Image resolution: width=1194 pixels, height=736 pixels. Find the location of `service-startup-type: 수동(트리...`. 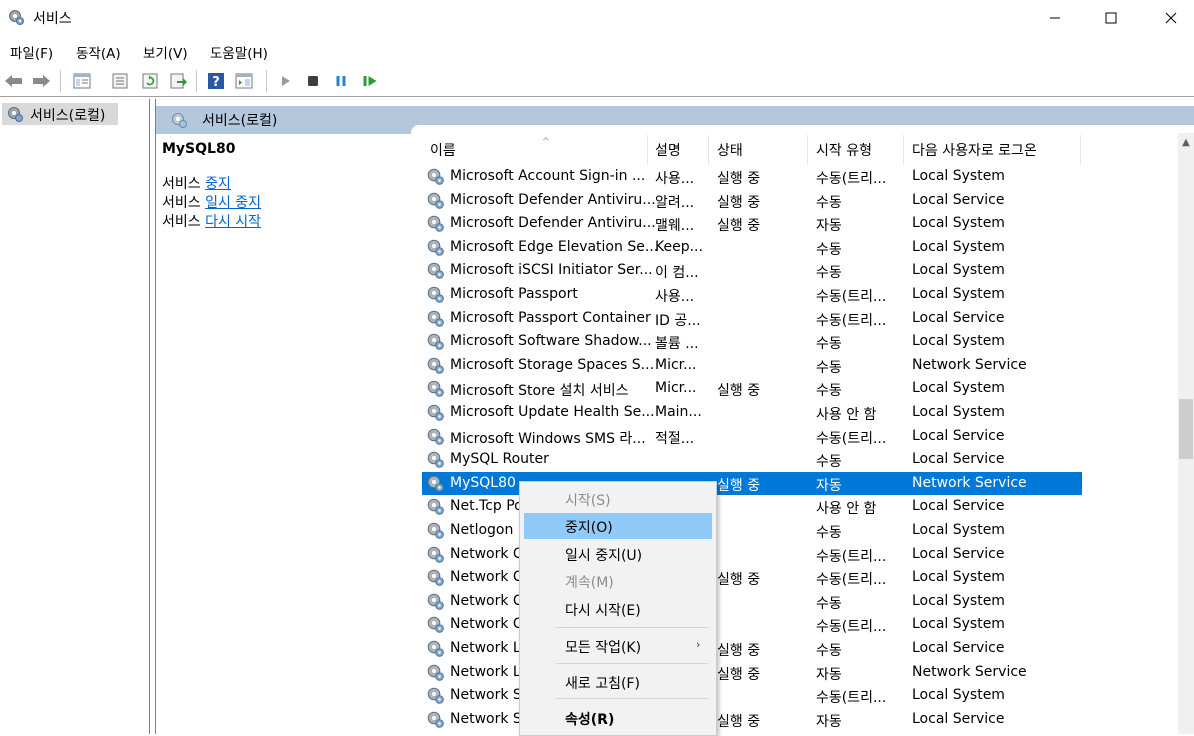

service-startup-type: 수동(트리... is located at coordinates (851, 438).